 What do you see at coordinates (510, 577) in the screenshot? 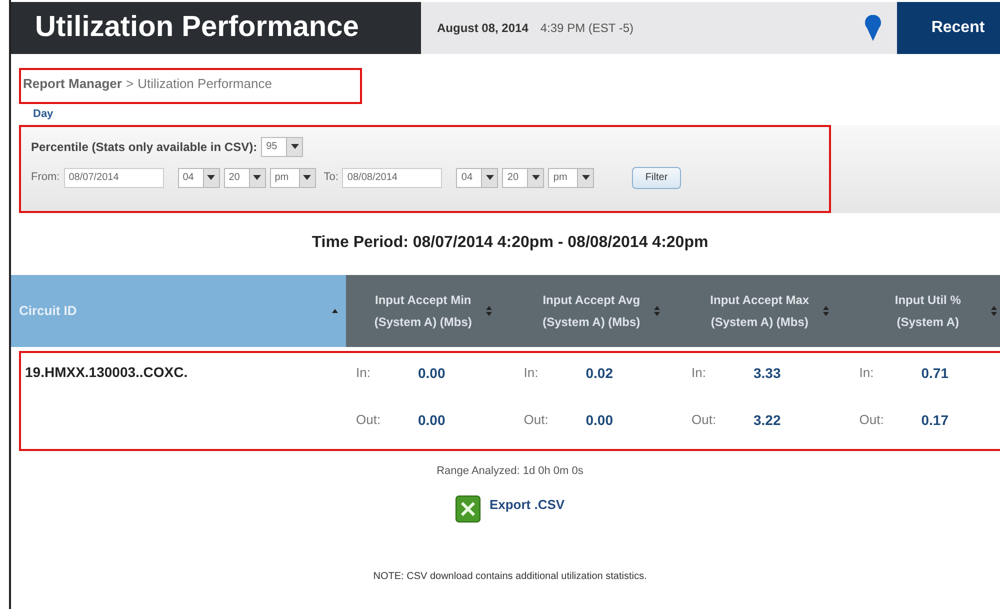
I see `note-text: NOTE: CSV download contains additional utilization statistics.` at bounding box center [510, 577].